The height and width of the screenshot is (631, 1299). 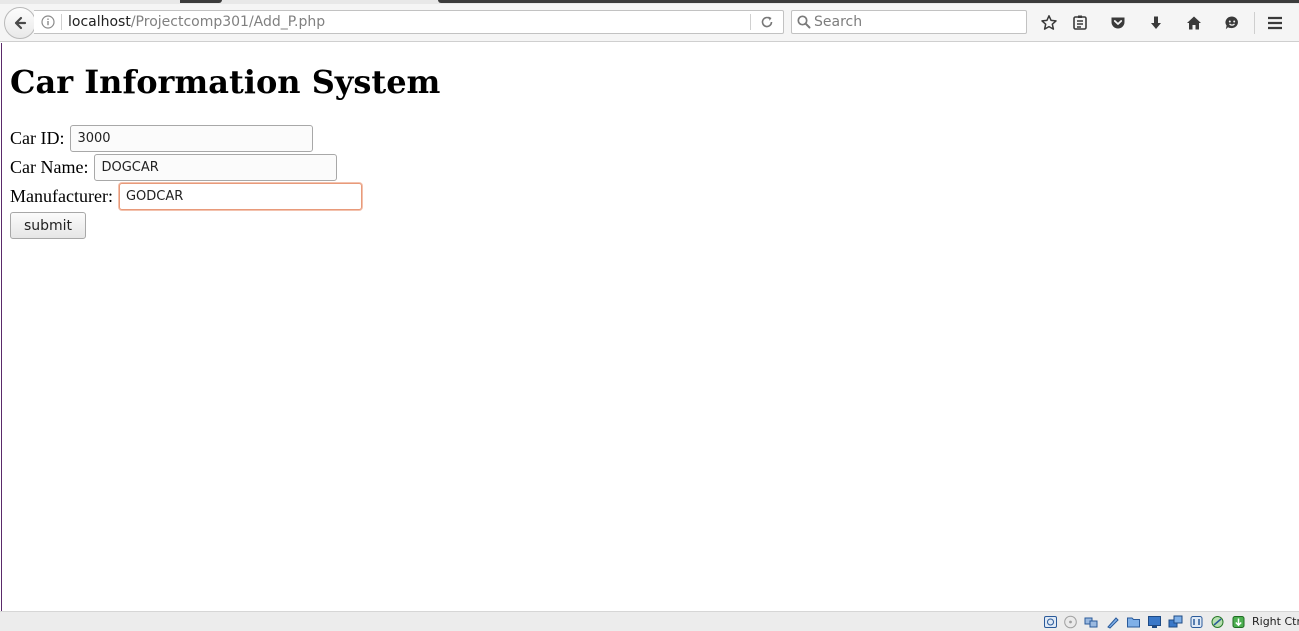 What do you see at coordinates (409, 22) in the screenshot?
I see `url-bar: localhost/Projectcomp301/Add_P.php` at bounding box center [409, 22].